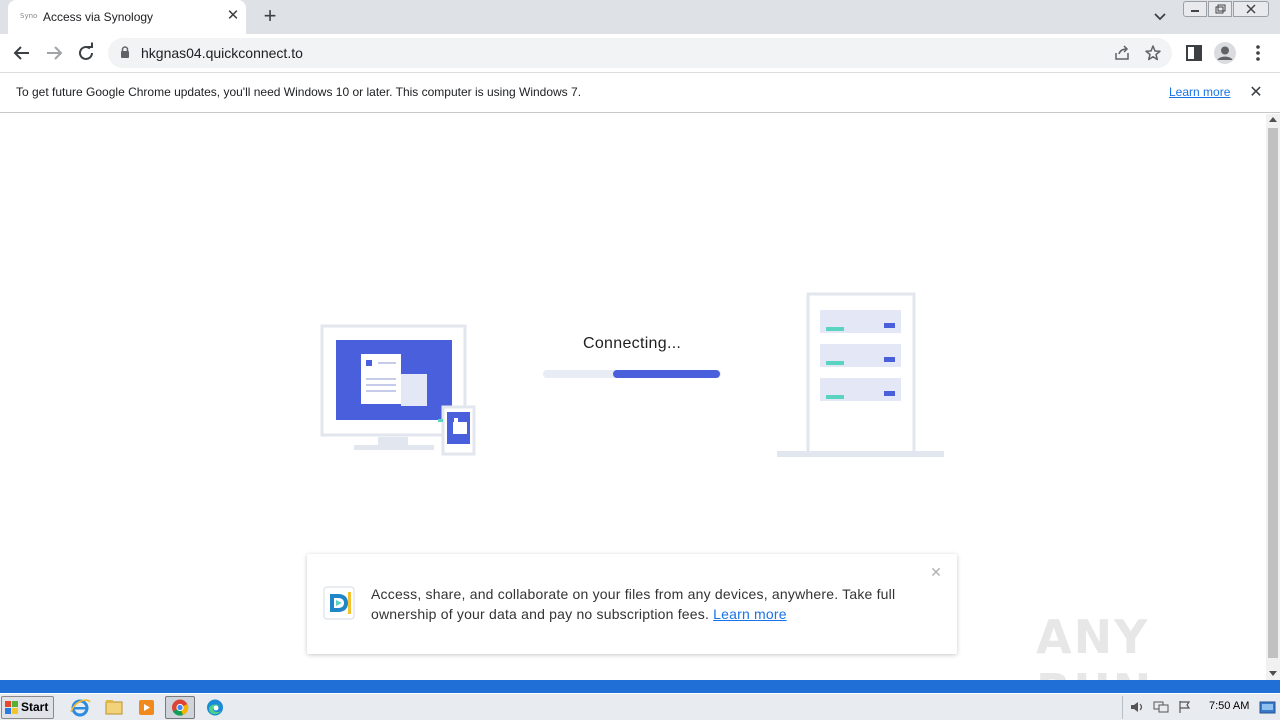 The image size is (1280, 723). Describe the element at coordinates (1185, 707) in the screenshot. I see `action-center-flag-icon` at that location.